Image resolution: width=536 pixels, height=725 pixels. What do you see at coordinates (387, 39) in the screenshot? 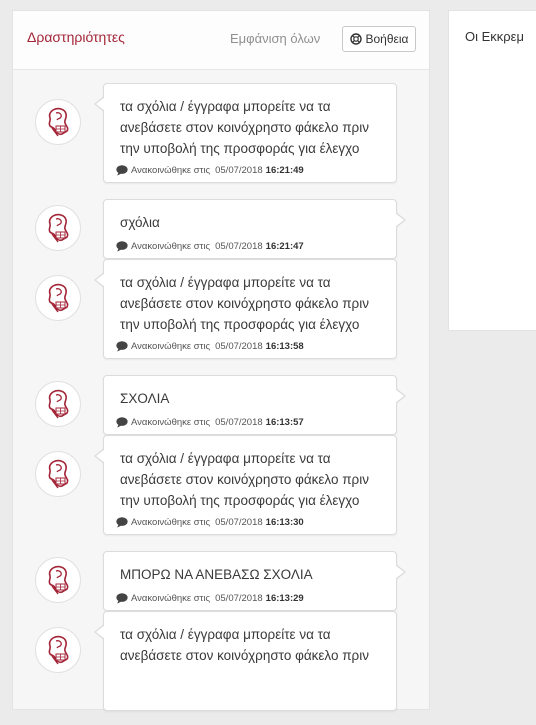
I see `help-button-label: Βοήθεια` at bounding box center [387, 39].